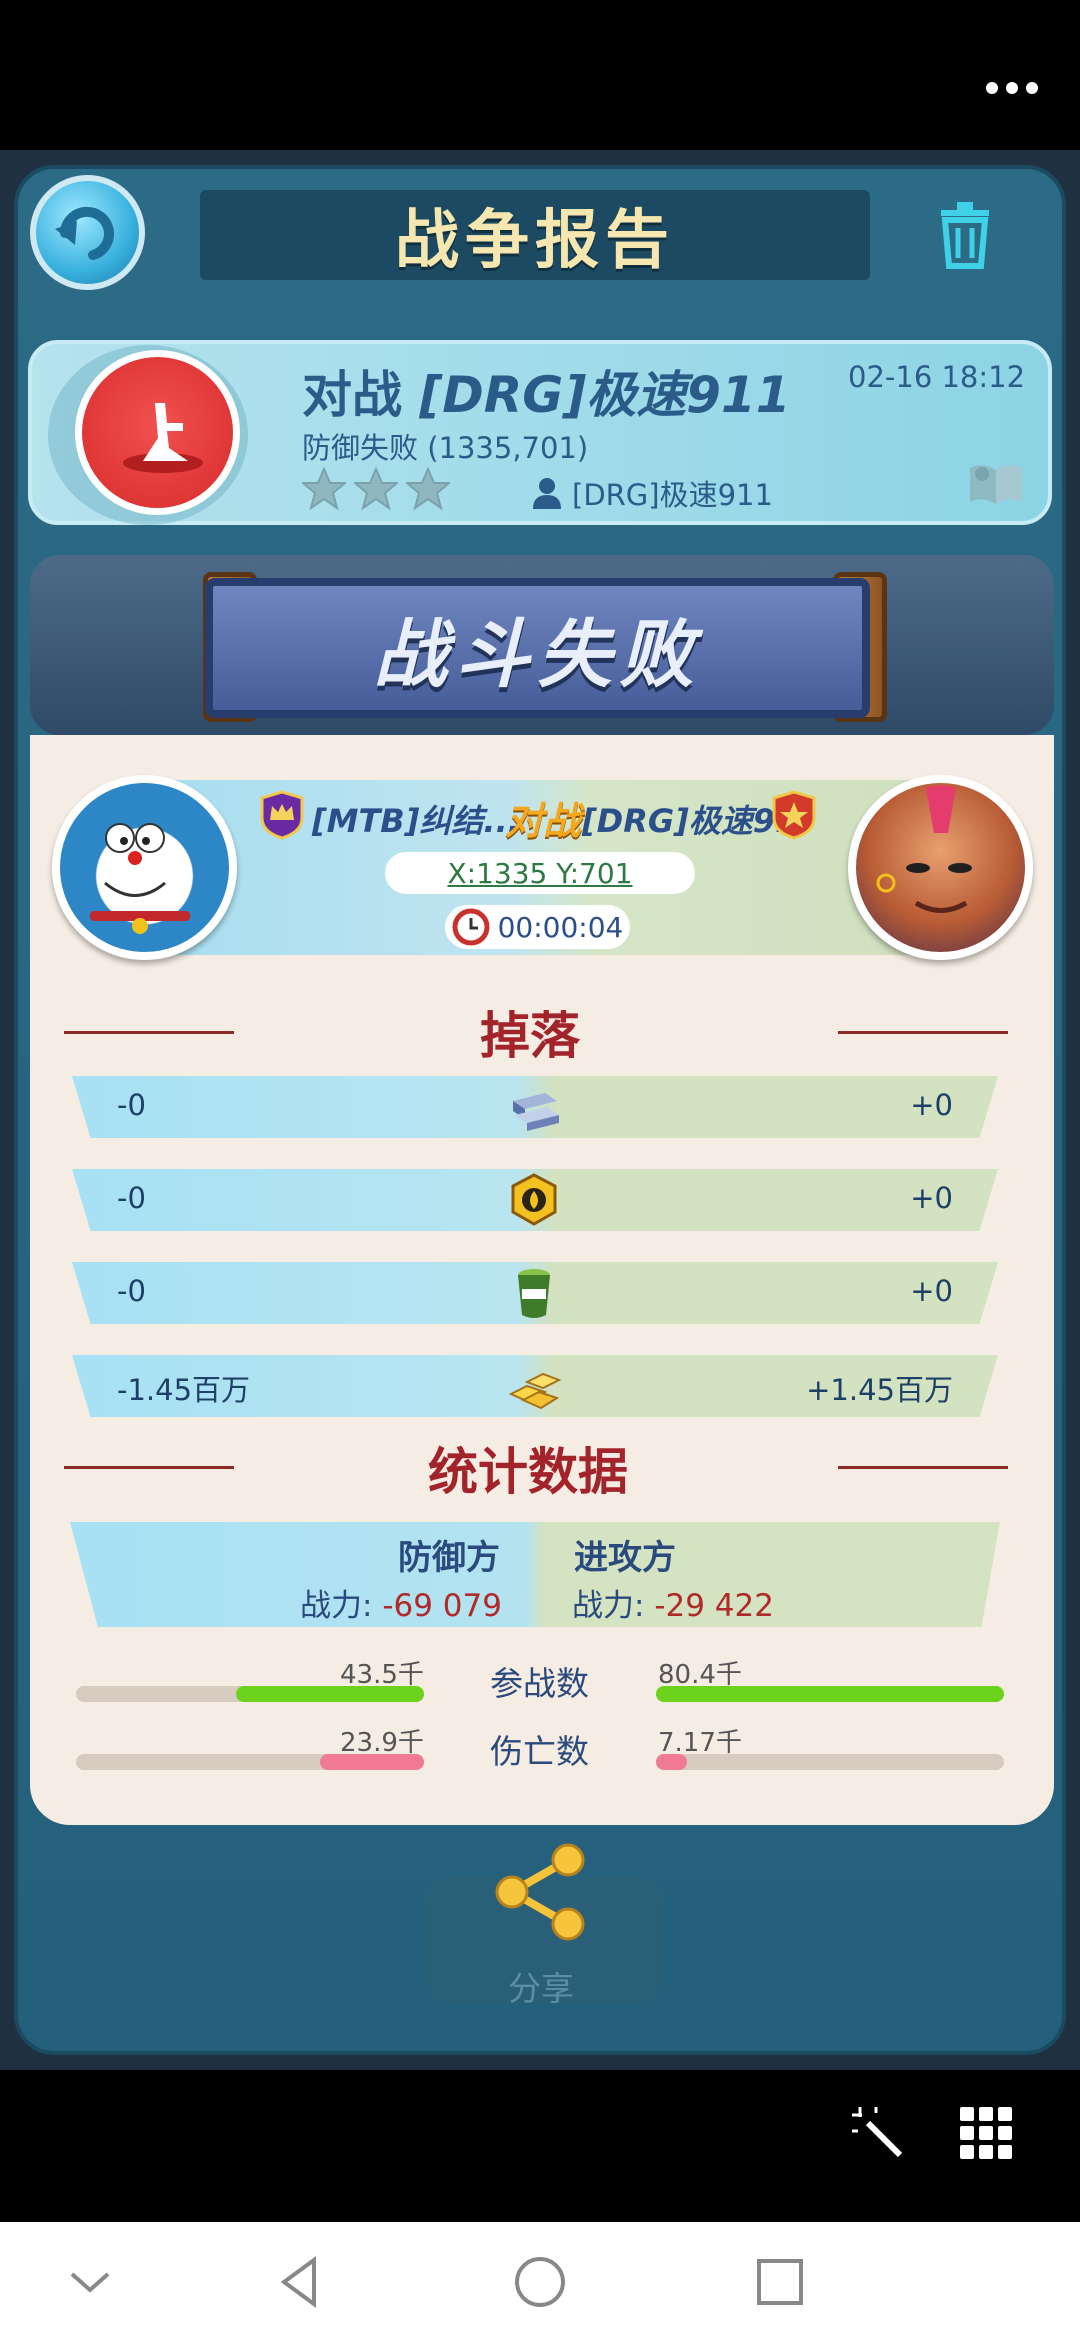  What do you see at coordinates (330, 1694) in the screenshot?
I see `troops-left-fill` at bounding box center [330, 1694].